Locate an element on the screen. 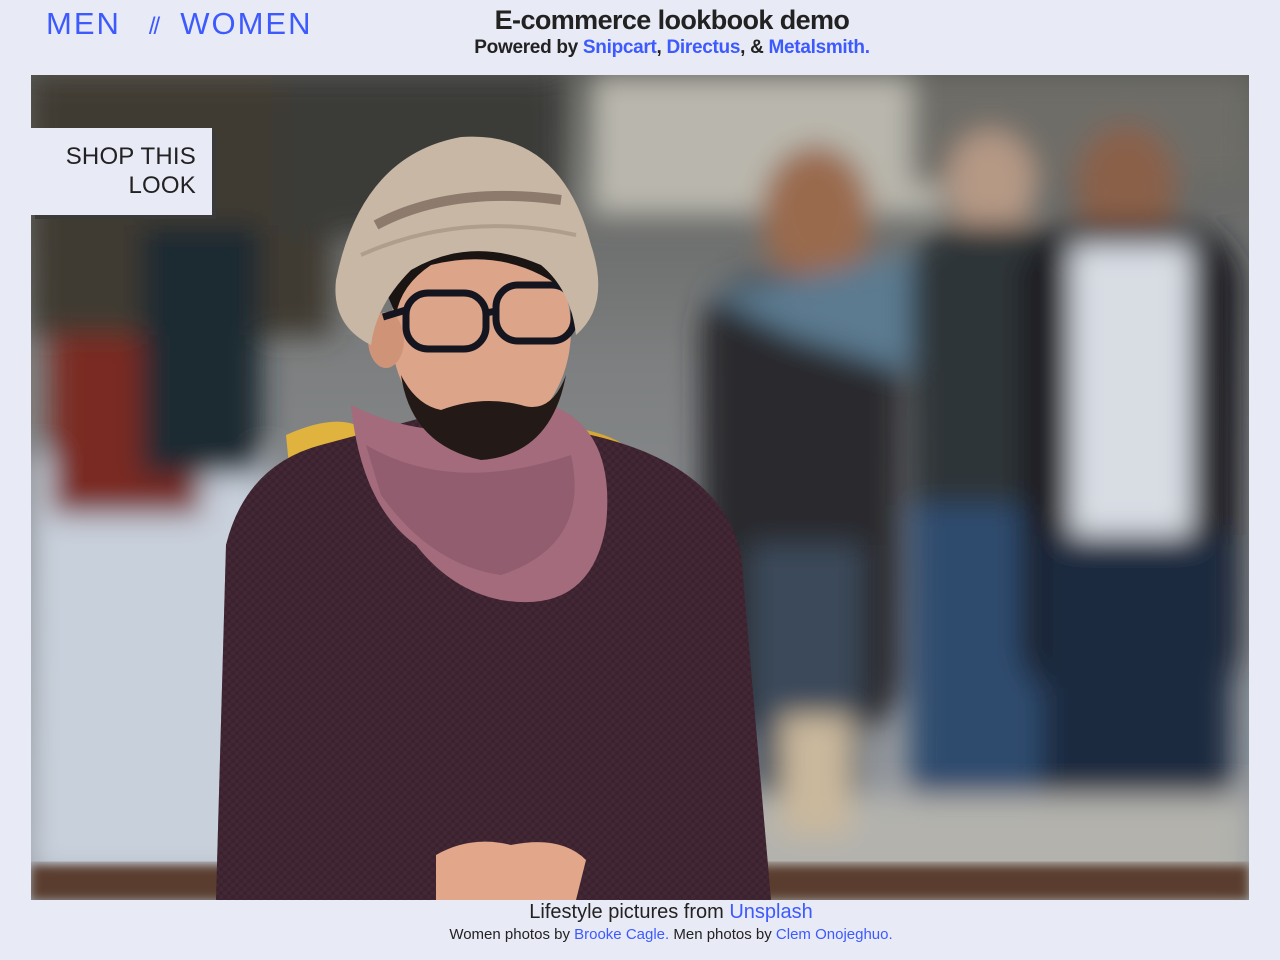 This screenshot has width=1280, height=960. metalsmith-link: Metalsmith. is located at coordinates (820, 47).